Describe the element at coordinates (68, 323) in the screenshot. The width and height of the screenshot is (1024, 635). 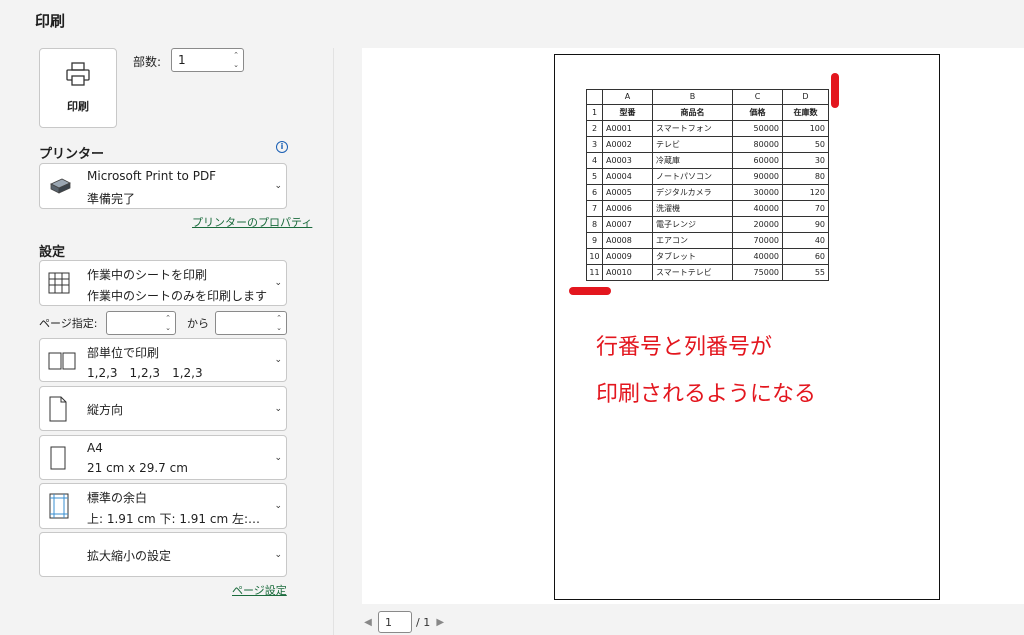
I see `page-range-label: ページ指定:` at that location.